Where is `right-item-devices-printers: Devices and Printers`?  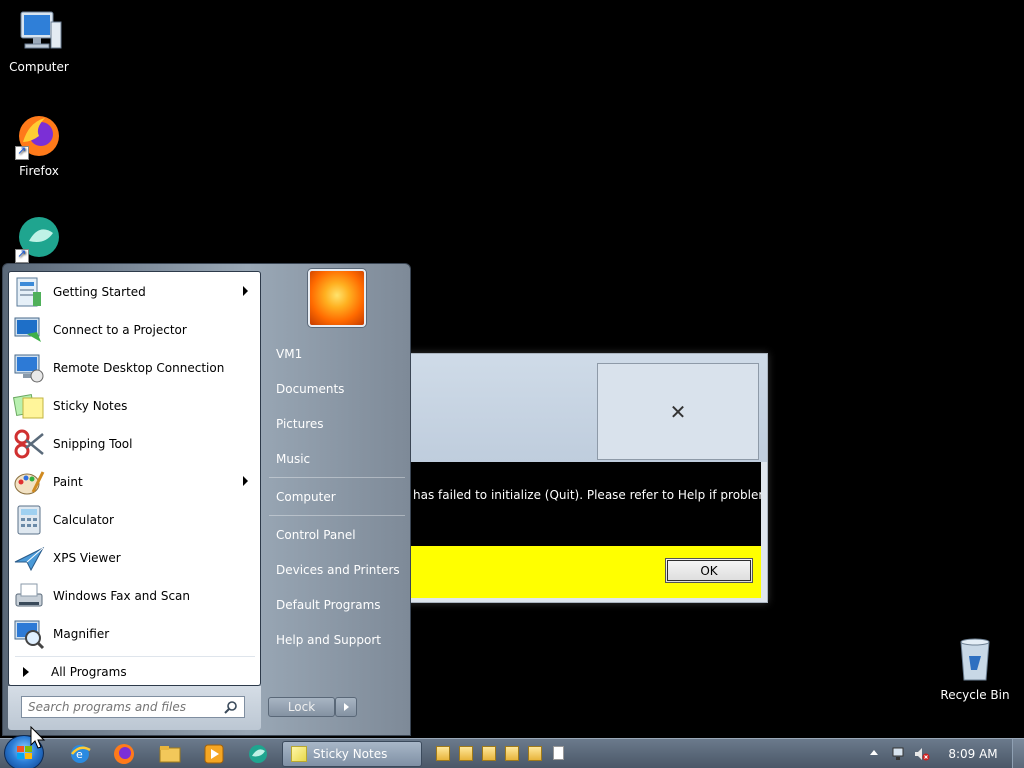
right-item-devices-printers: Devices and Printers is located at coordinates (337, 570).